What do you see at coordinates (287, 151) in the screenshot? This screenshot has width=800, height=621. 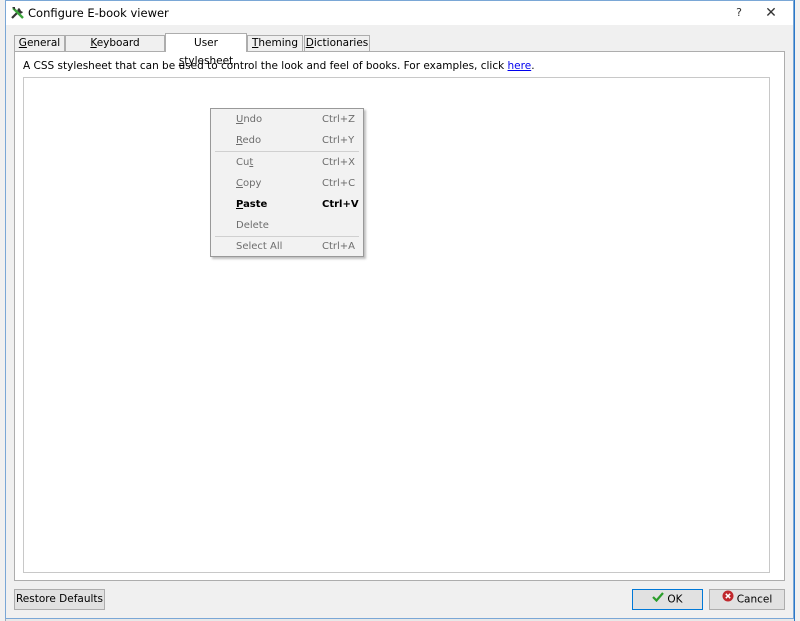 I see `menu-separator` at bounding box center [287, 151].